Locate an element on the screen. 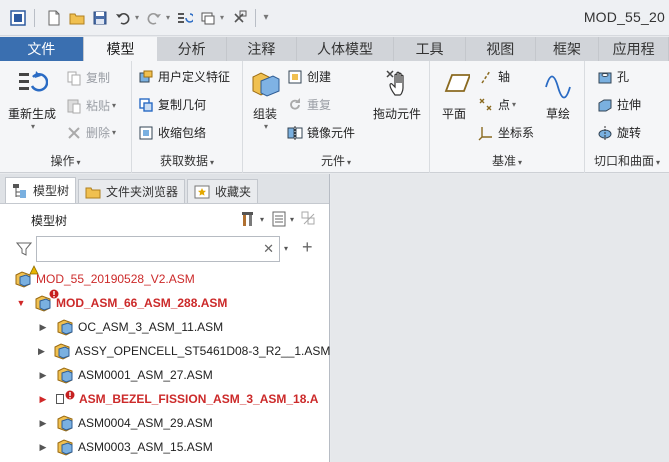  hole-label: 孔 is located at coordinates (623, 77).